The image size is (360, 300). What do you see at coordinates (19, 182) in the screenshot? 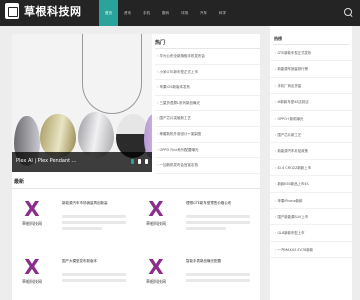
I see `latest-title: 最新` at bounding box center [19, 182].